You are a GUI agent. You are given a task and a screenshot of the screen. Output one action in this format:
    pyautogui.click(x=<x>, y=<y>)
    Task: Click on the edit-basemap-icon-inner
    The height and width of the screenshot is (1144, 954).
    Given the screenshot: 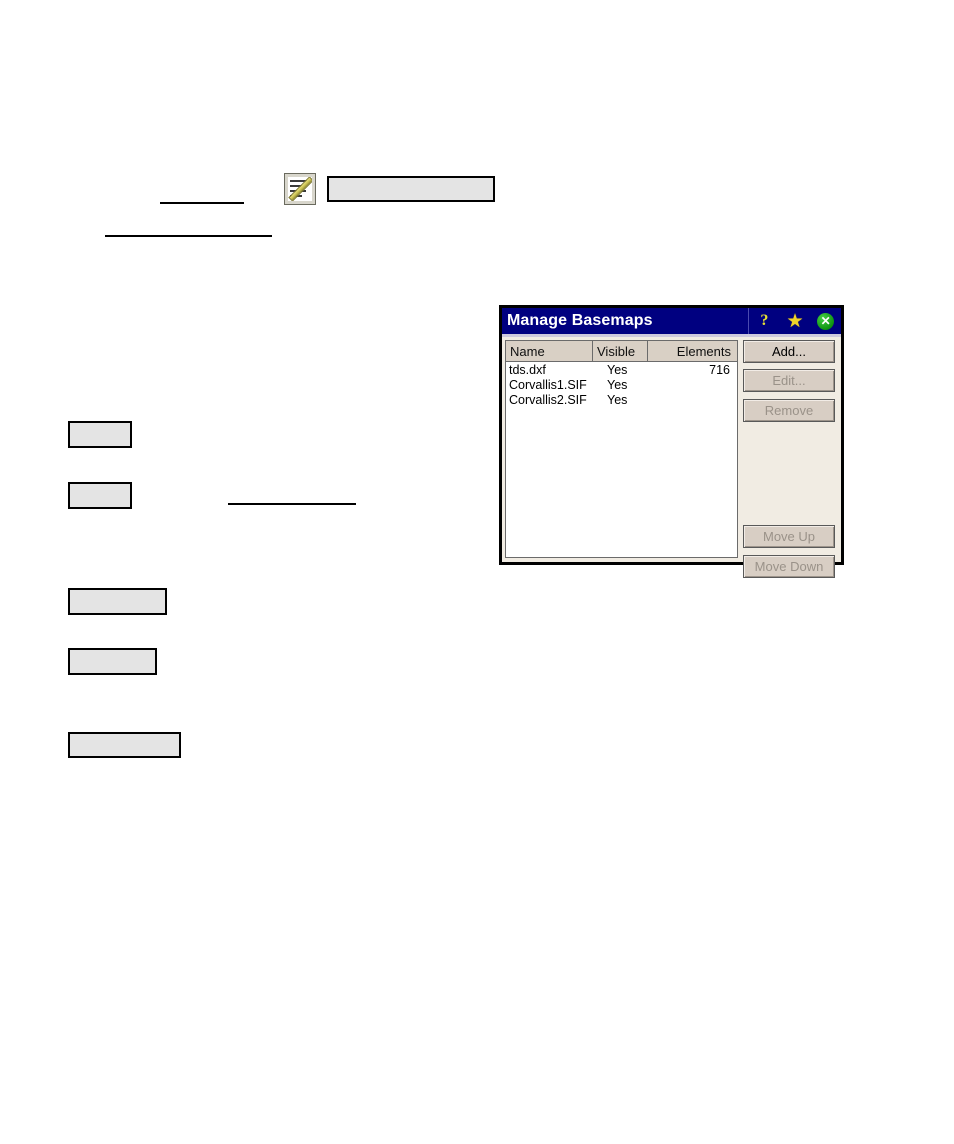 What is the action you would take?
    pyautogui.click(x=300, y=189)
    